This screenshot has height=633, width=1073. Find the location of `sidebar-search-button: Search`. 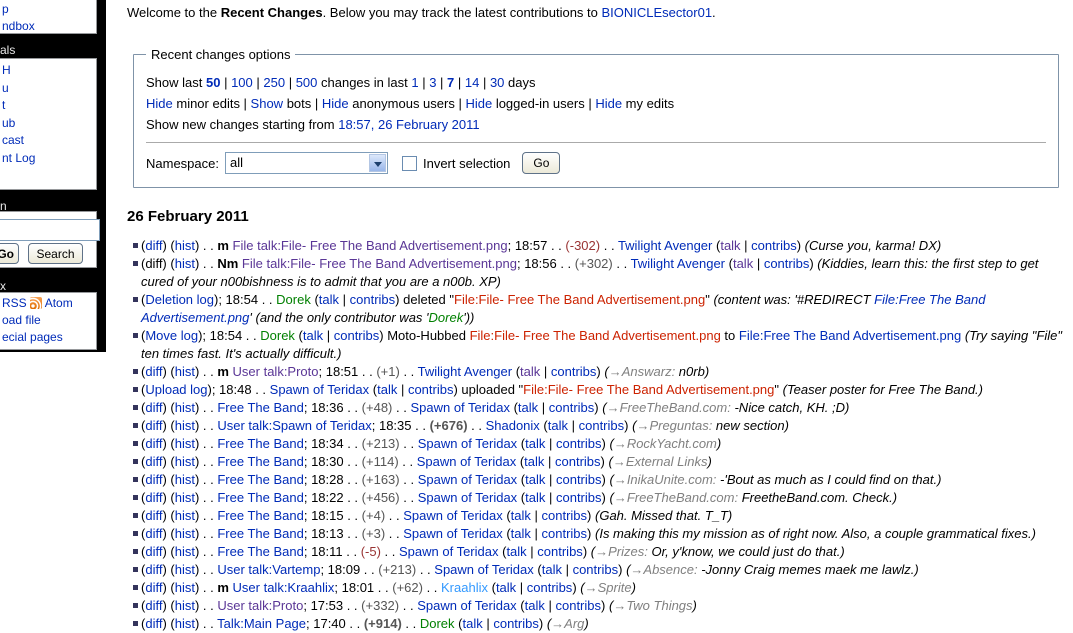

sidebar-search-button: Search is located at coordinates (55, 253).